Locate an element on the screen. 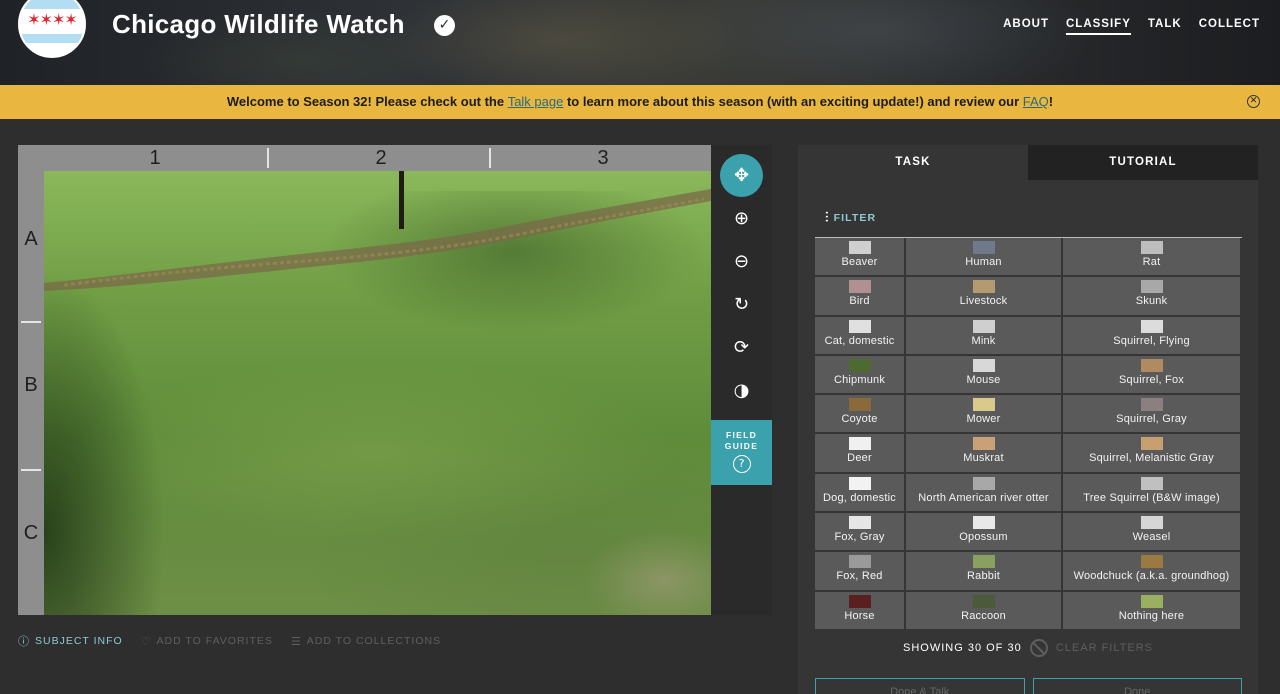 Image resolution: width=1280 pixels, height=694 pixels. species-choice: Skunk is located at coordinates (1152, 297).